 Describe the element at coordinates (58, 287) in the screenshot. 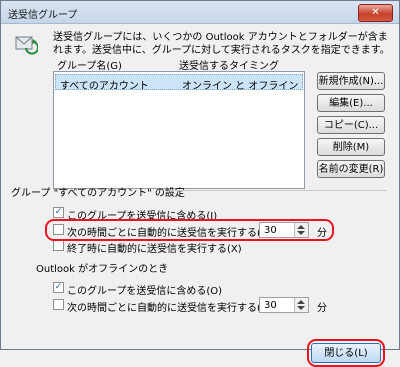

I see `offline-include-checkbox: ✓` at that location.